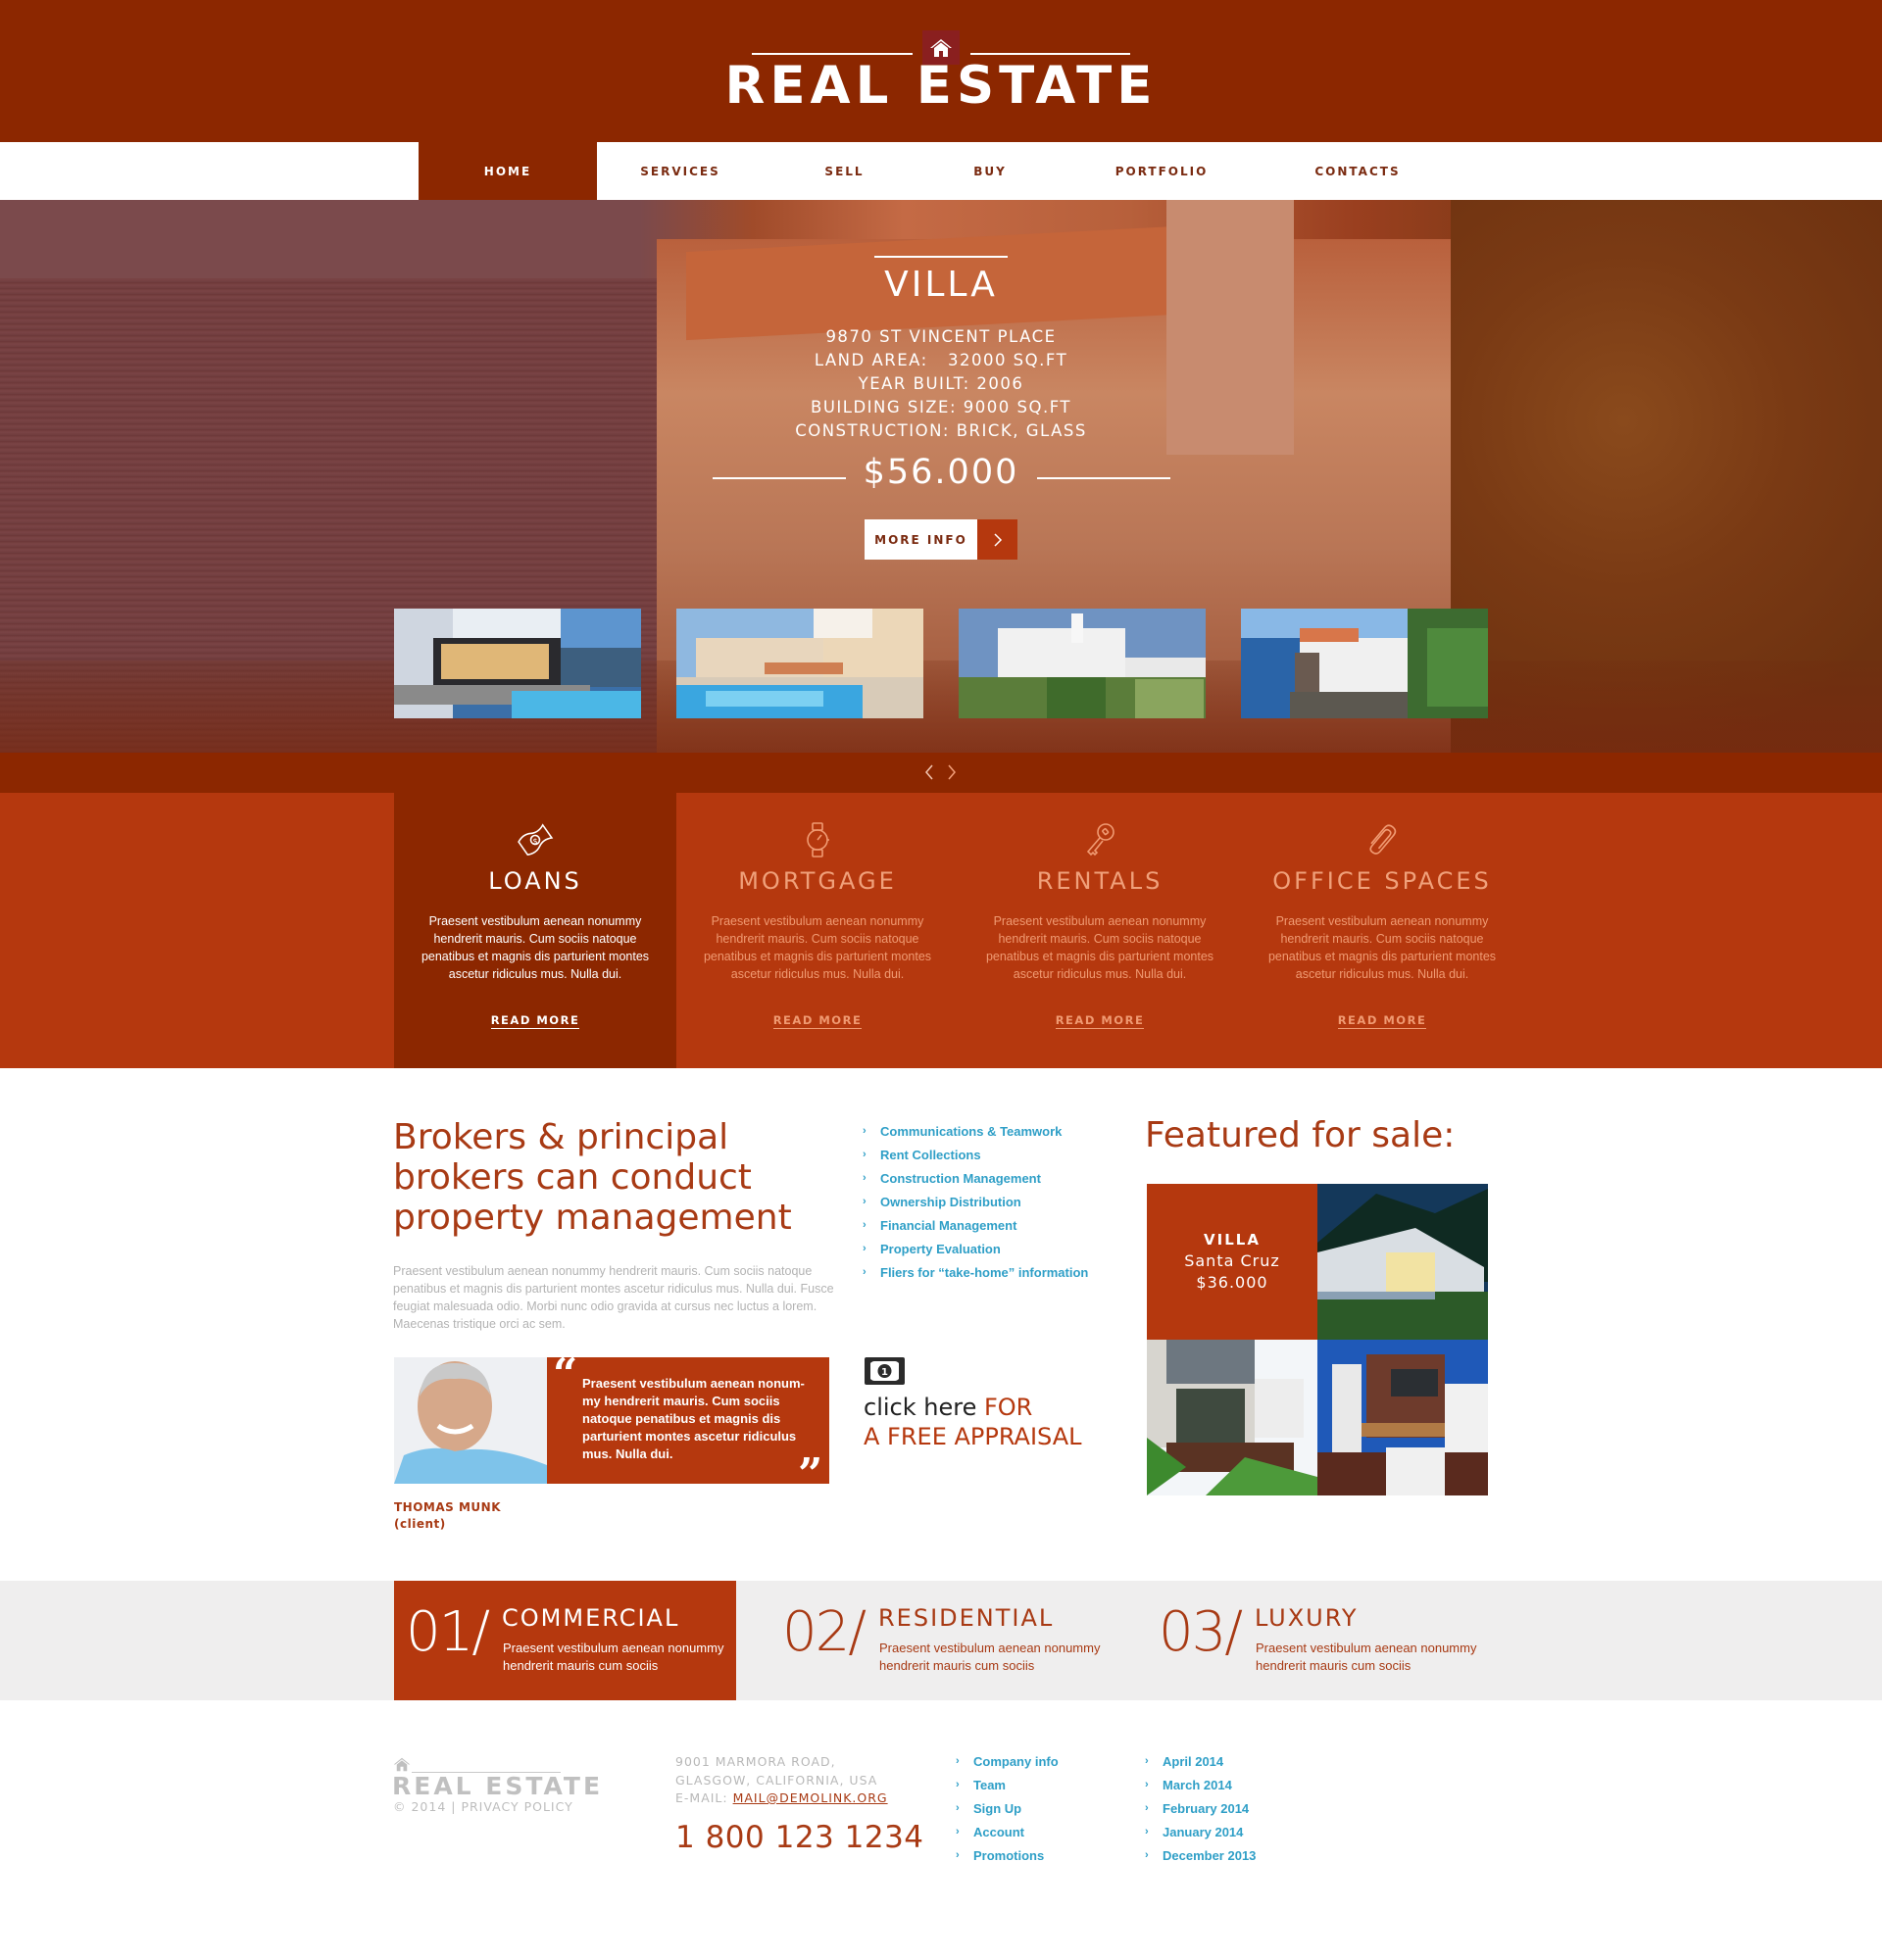 This screenshot has height=1960, width=1882. I want to click on read-more-office-spaces: READ MORE, so click(1382, 1021).